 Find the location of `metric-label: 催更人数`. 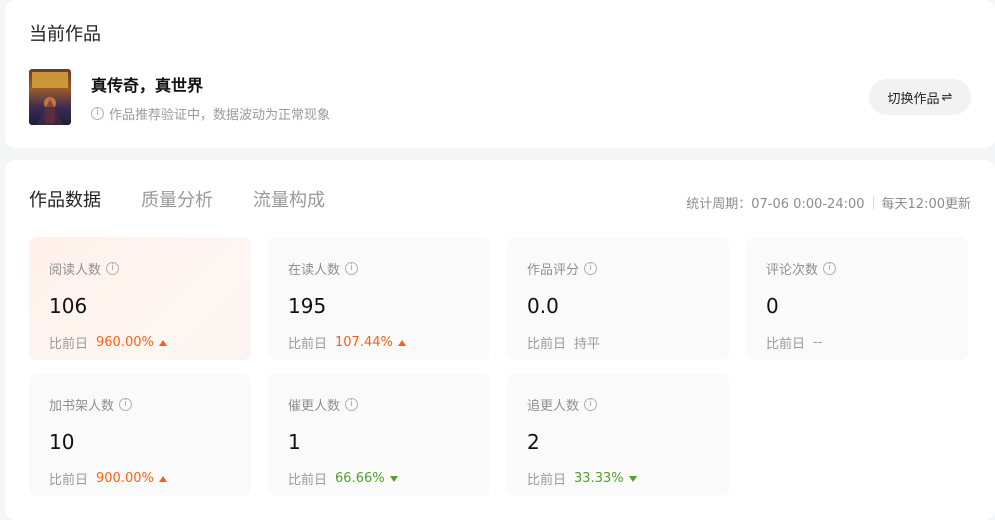

metric-label: 催更人数 is located at coordinates (314, 406).